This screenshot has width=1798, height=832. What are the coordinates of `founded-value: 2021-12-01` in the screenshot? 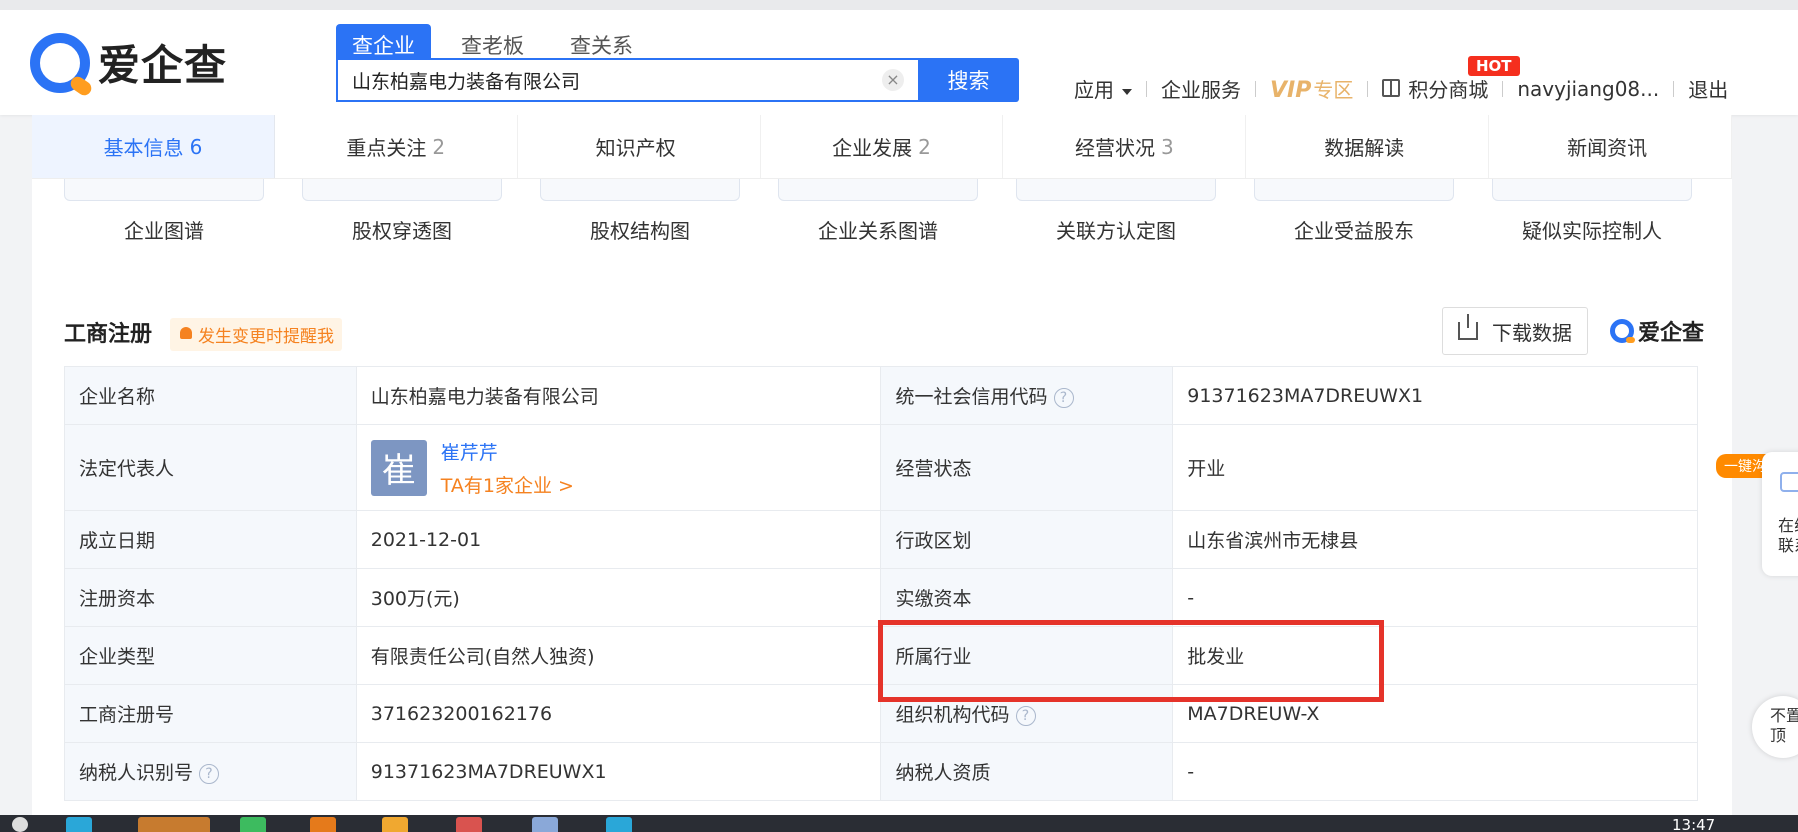 It's located at (618, 539).